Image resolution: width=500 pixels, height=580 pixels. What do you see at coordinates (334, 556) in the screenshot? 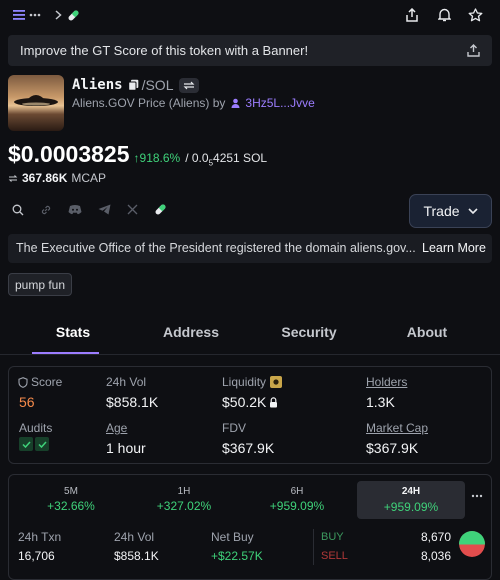
I see `sell-label: SELL` at bounding box center [334, 556].